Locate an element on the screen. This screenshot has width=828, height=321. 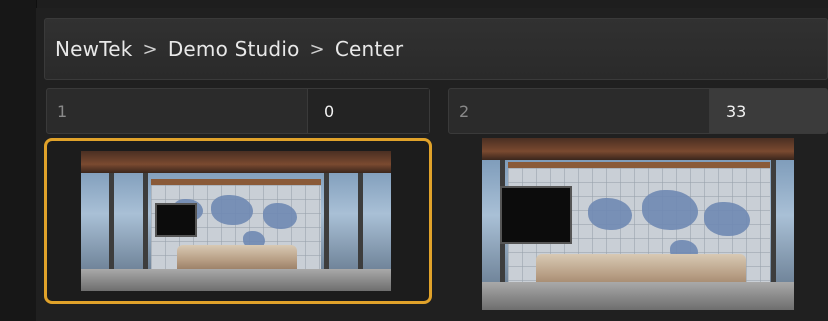
left-rail is located at coordinates (18, 160).